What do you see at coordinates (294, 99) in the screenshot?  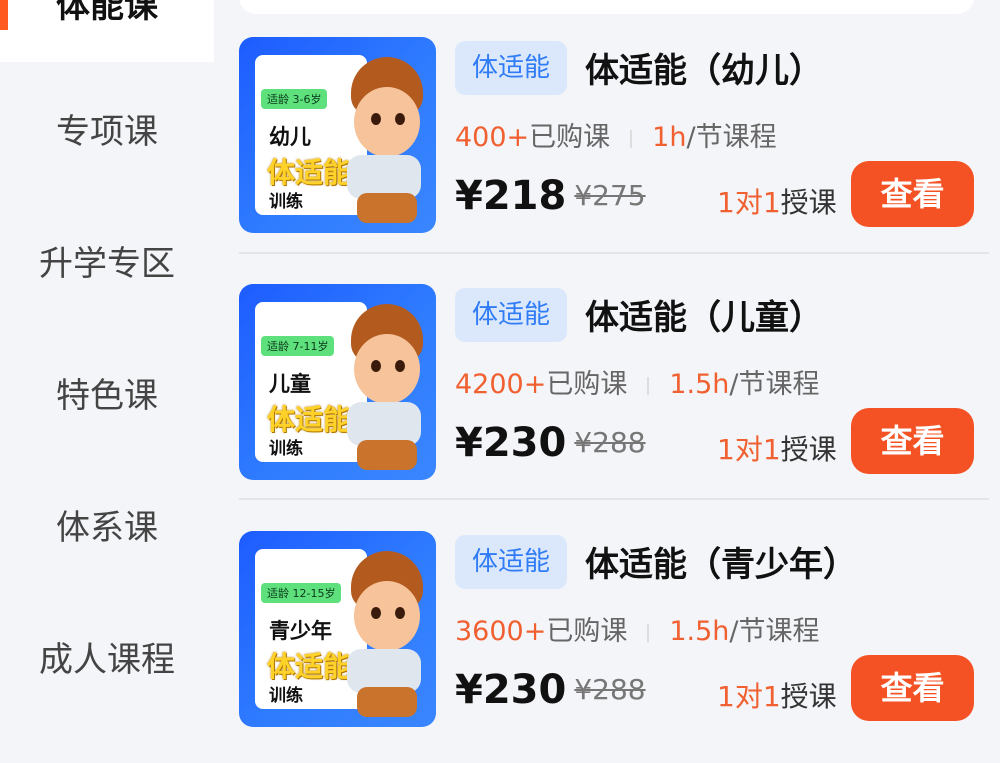 I see `age-badge: 适龄 3-6岁` at bounding box center [294, 99].